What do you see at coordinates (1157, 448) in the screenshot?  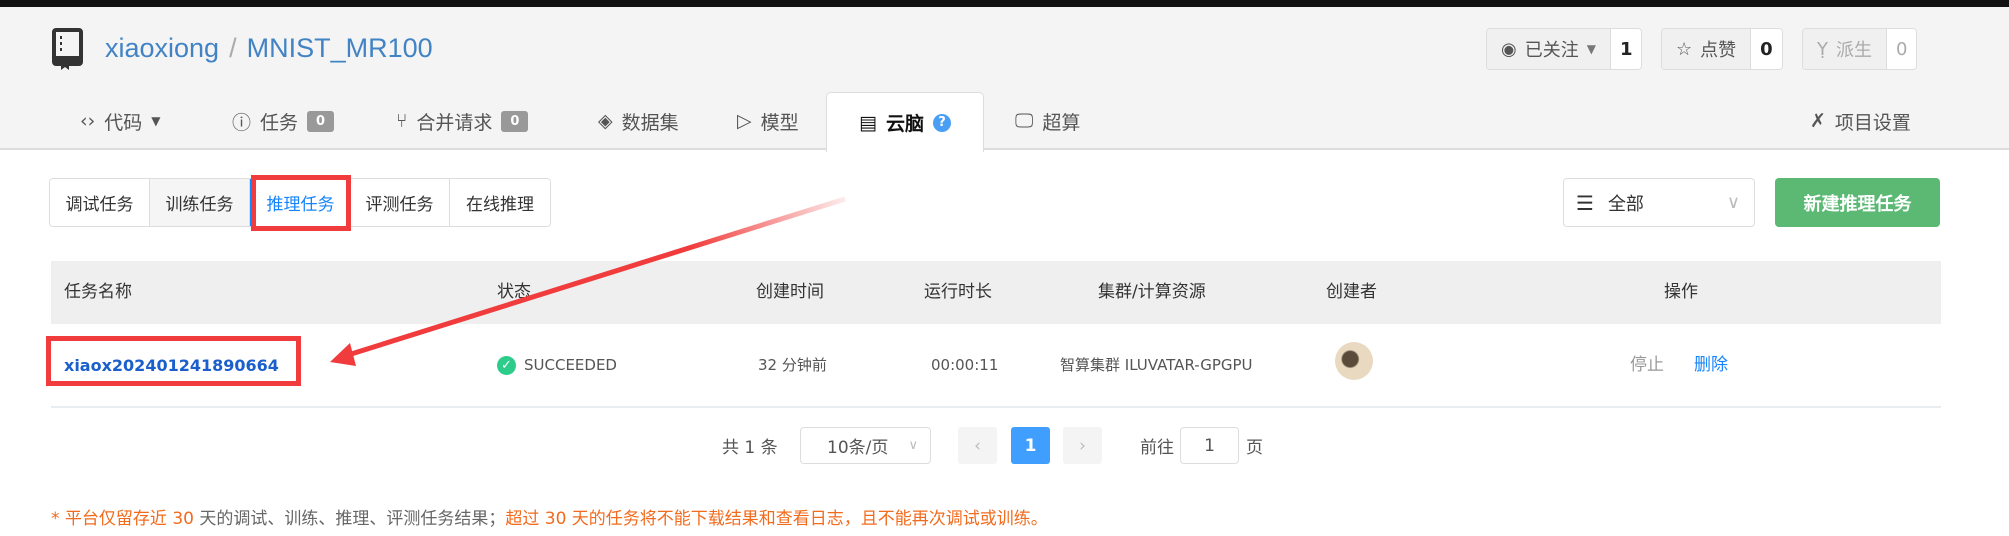 I see `goto-label: 前往` at bounding box center [1157, 448].